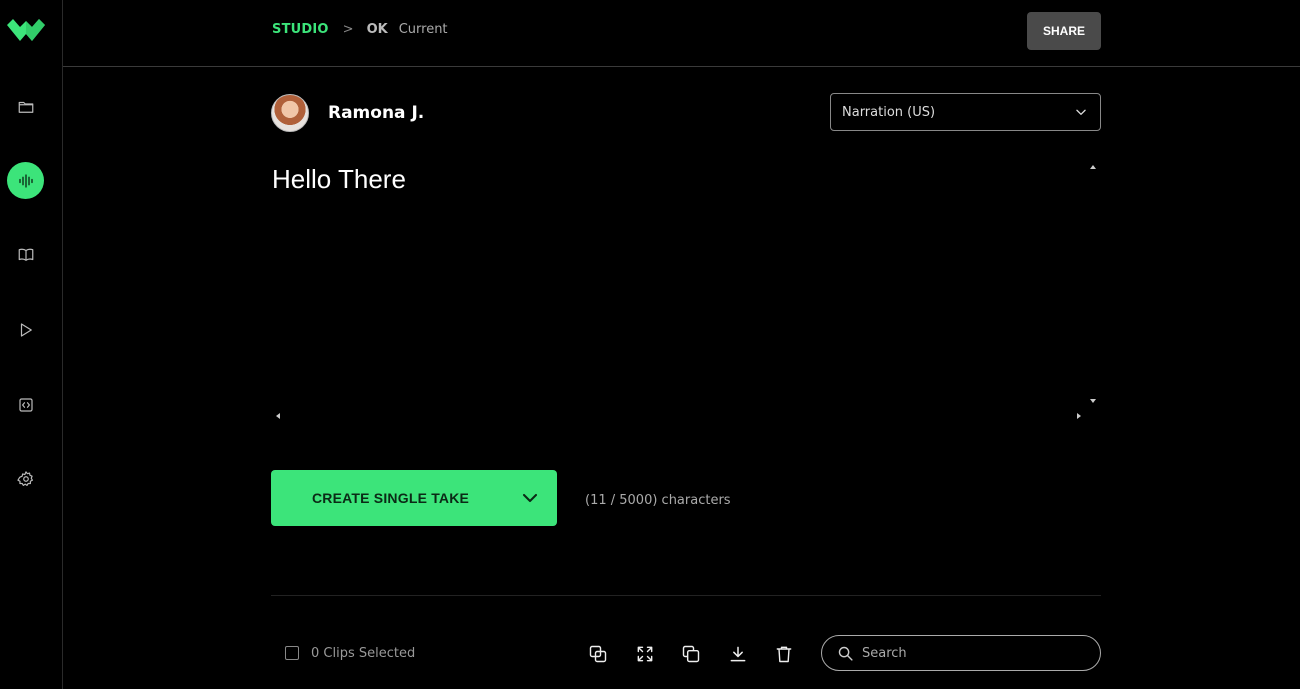 The width and height of the screenshot is (1300, 689). Describe the element at coordinates (1079, 416) in the screenshot. I see `scroll-right-arrow-icon` at that location.